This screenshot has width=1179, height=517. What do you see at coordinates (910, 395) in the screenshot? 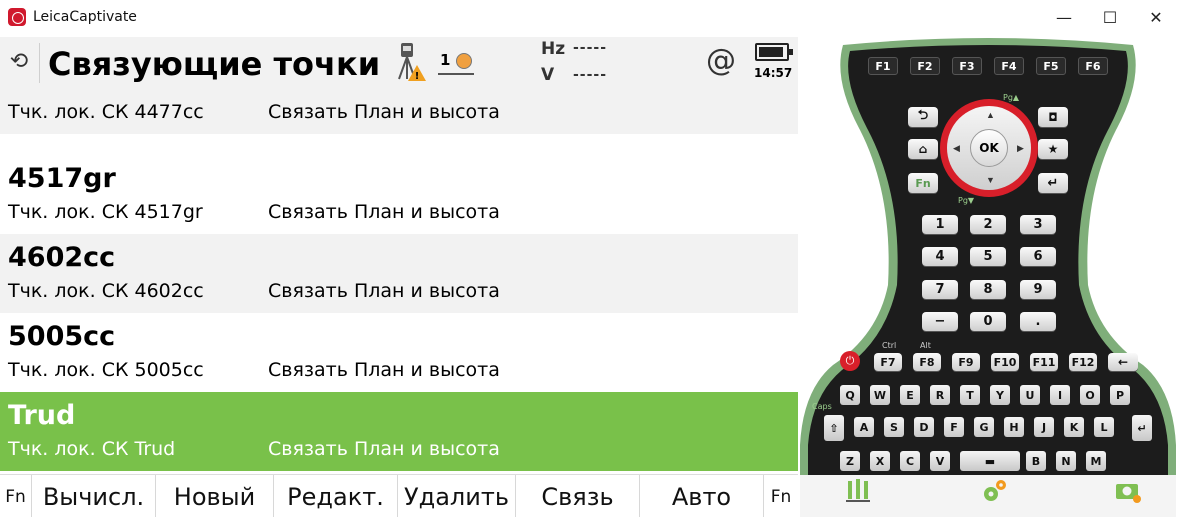
I see `key-e: E` at bounding box center [910, 395].